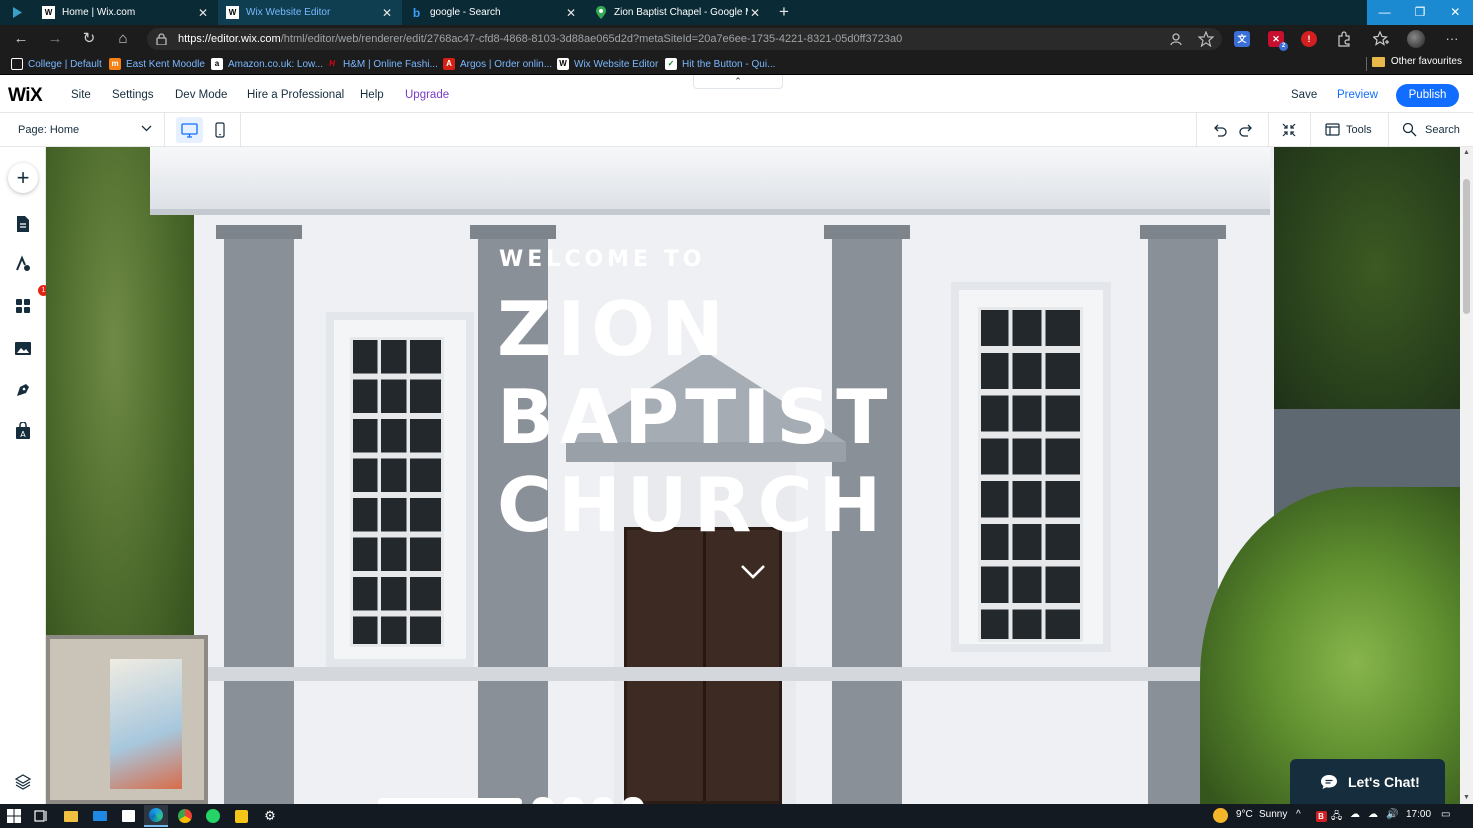  I want to click on refresh-icon: ↻, so click(89, 39).